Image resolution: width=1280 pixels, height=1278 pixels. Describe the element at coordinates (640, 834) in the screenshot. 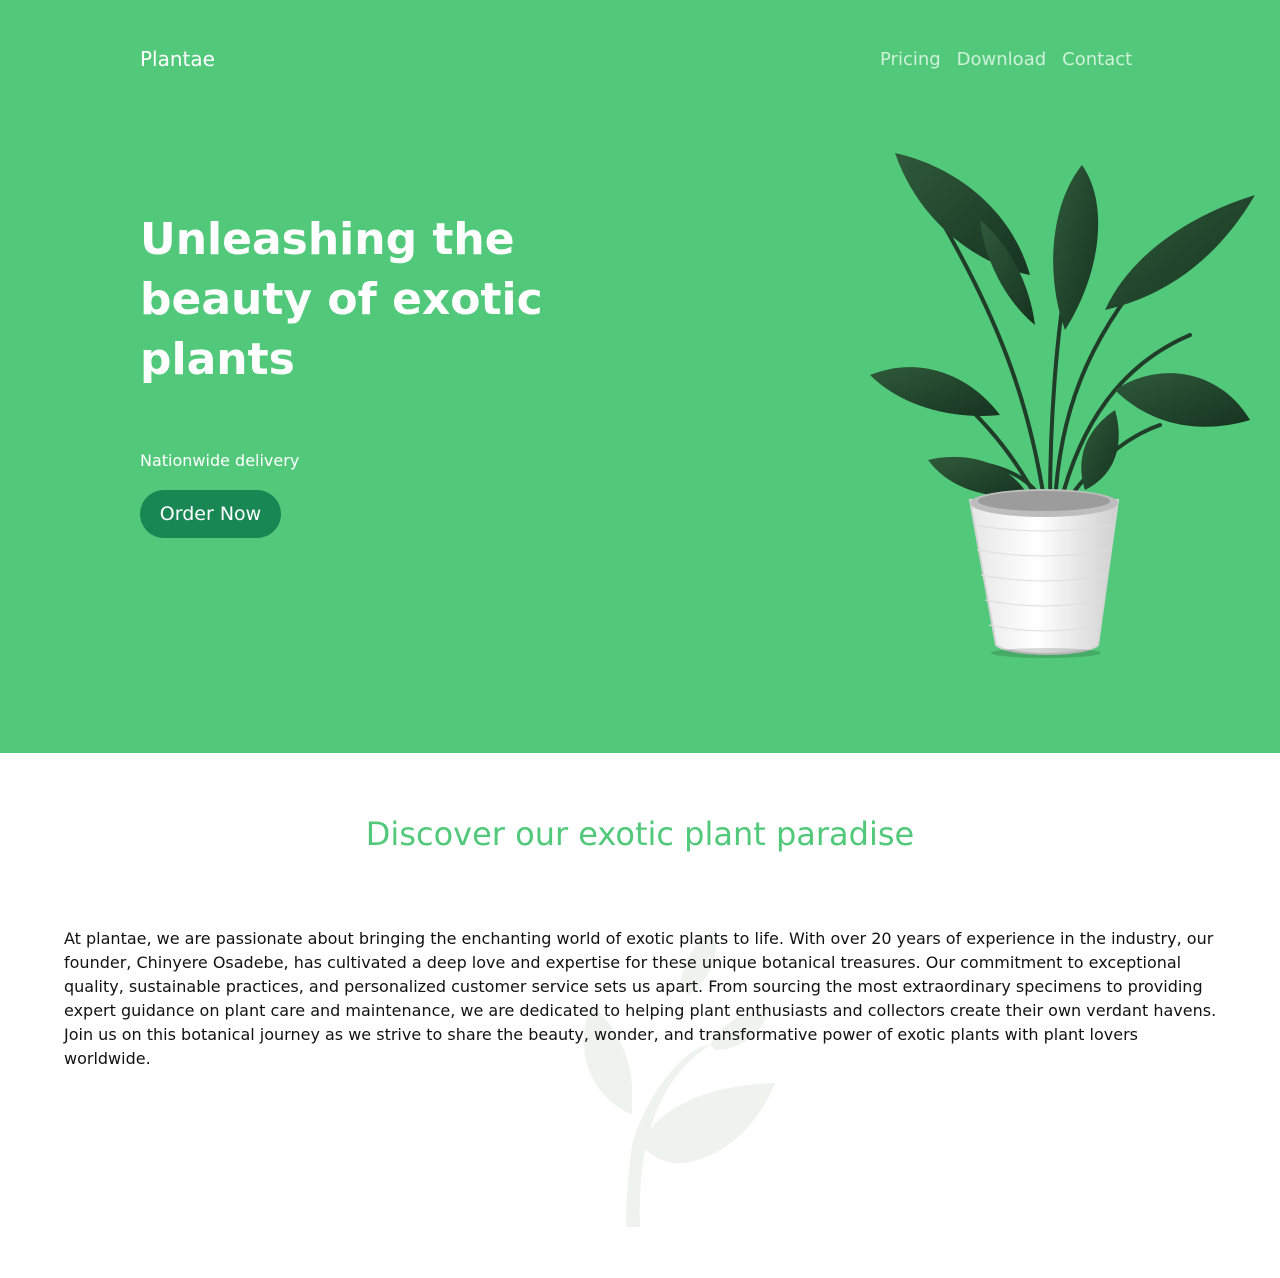

I see `about-heading: Discover our exotic plant paradise` at that location.